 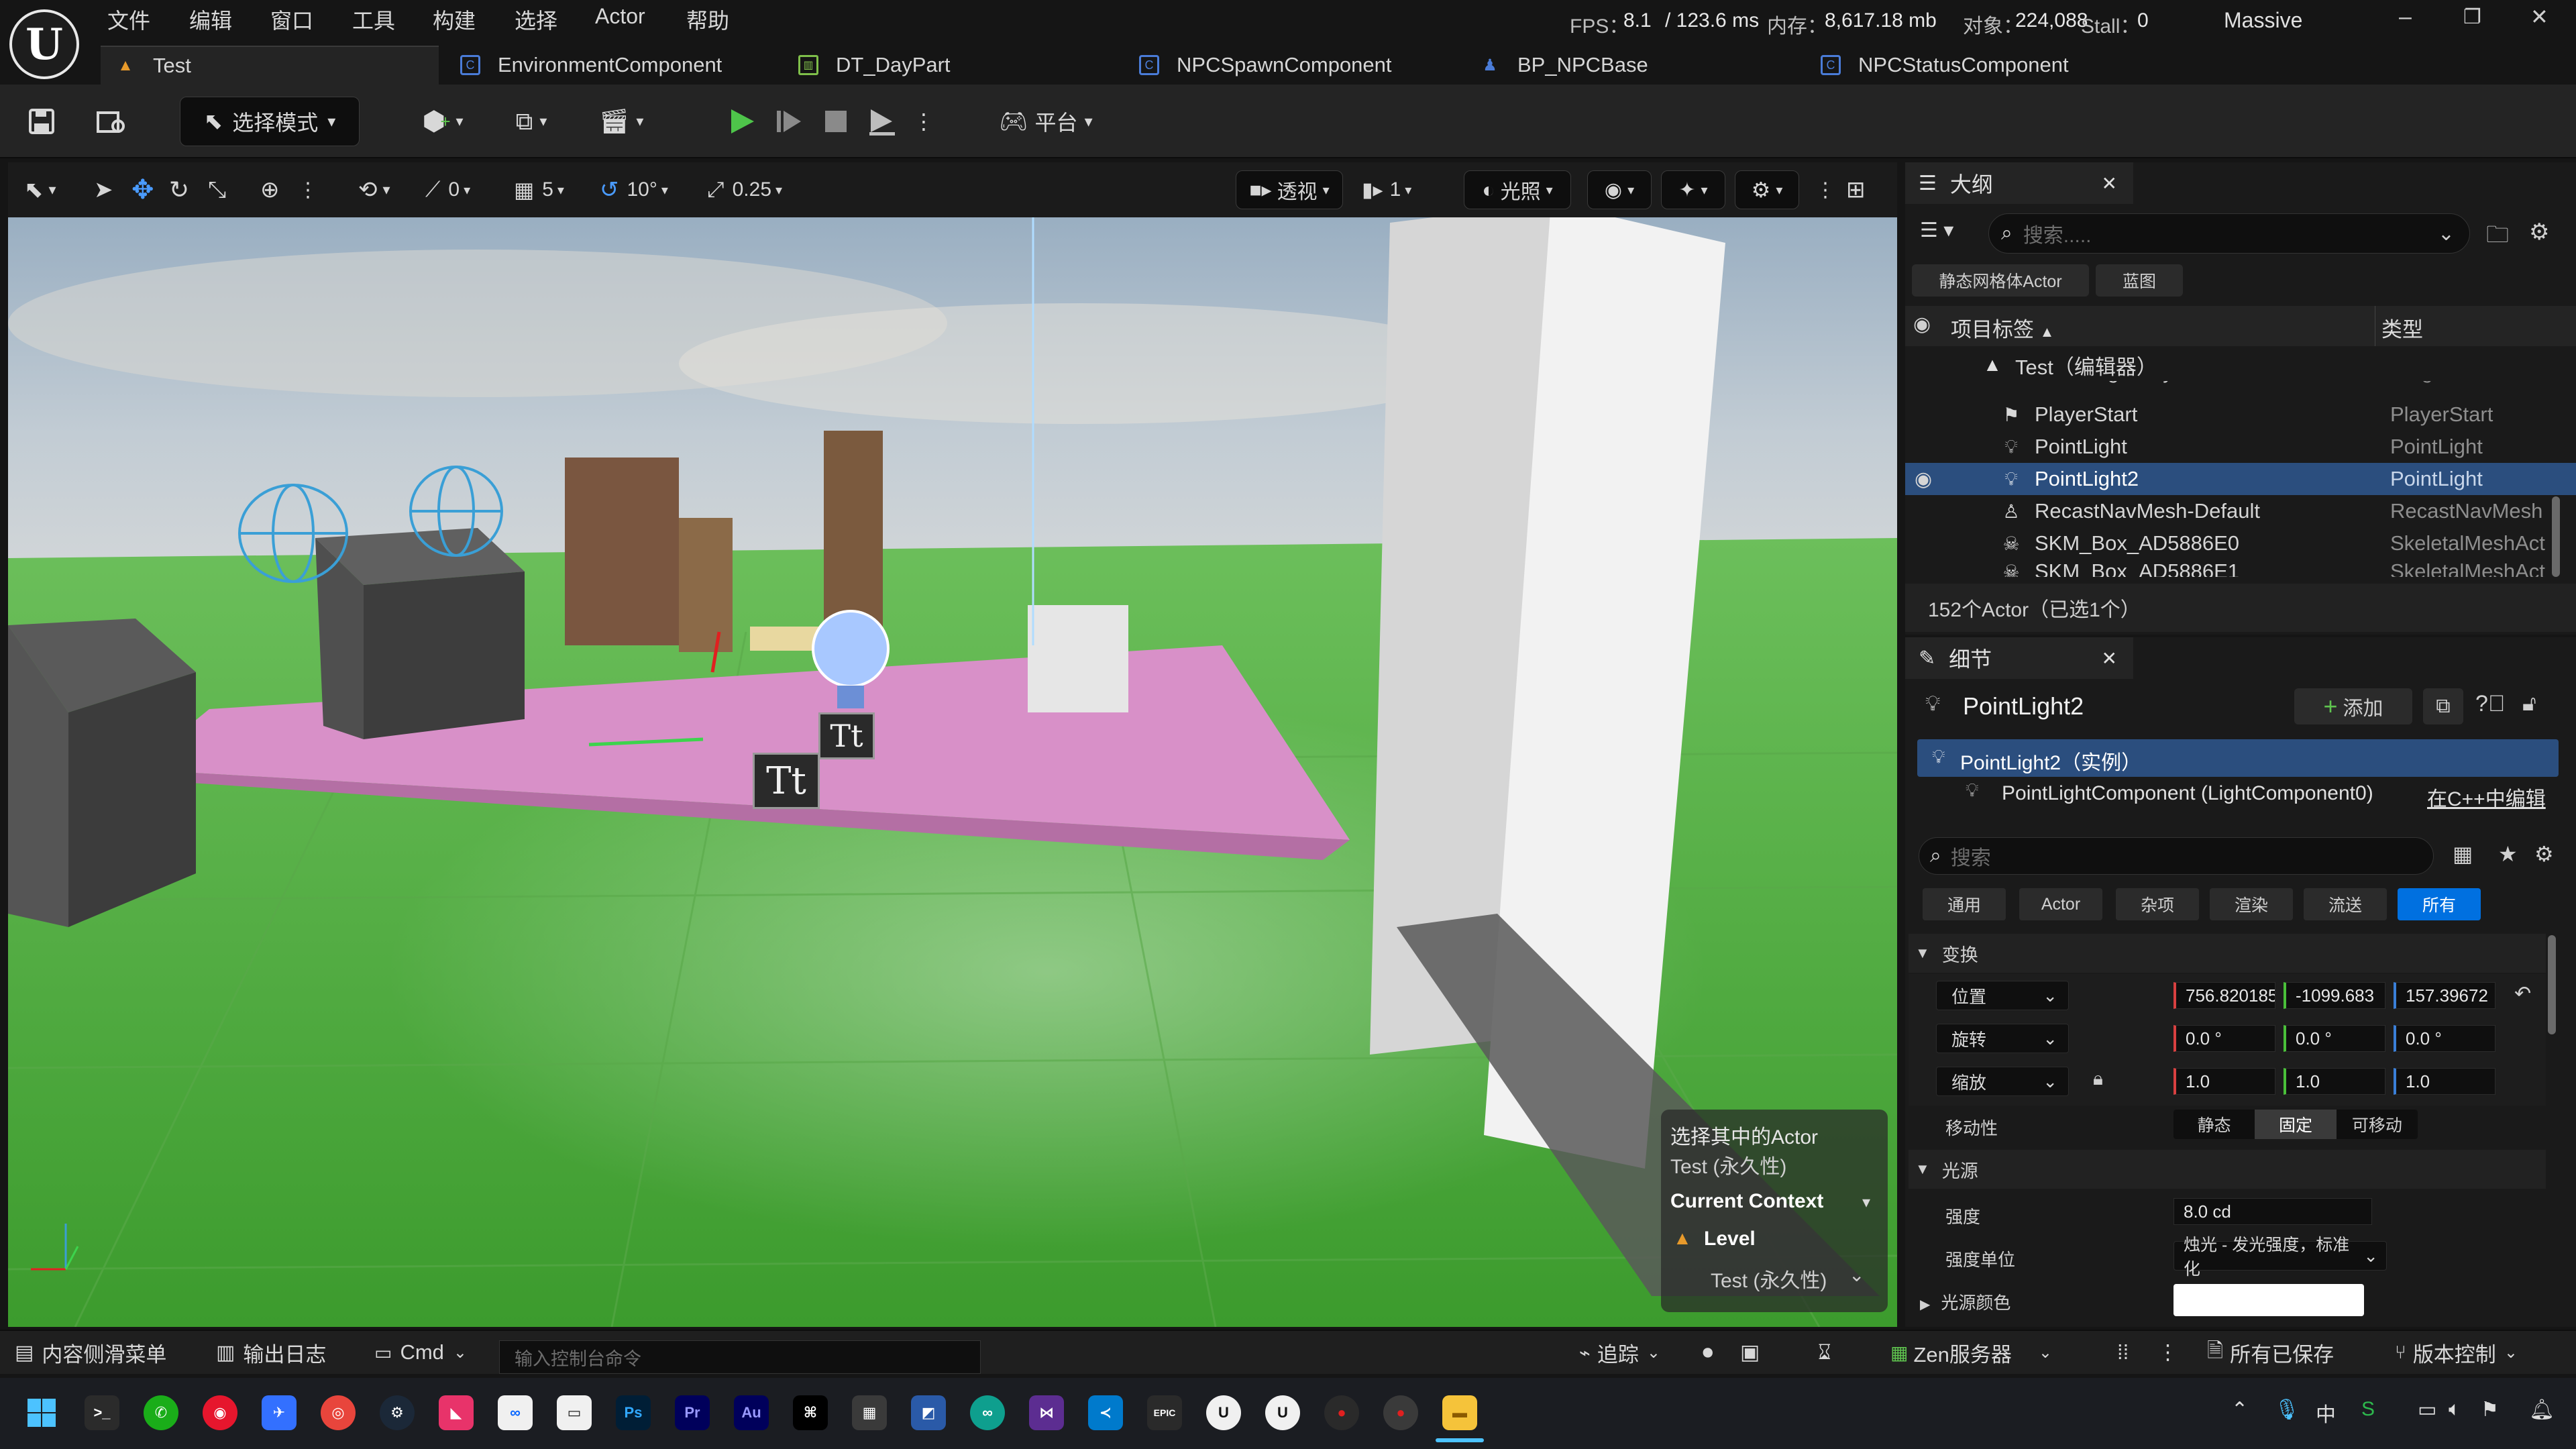 What do you see at coordinates (2224, 1081) in the screenshot?
I see `scale-x-input: 1.0` at bounding box center [2224, 1081].